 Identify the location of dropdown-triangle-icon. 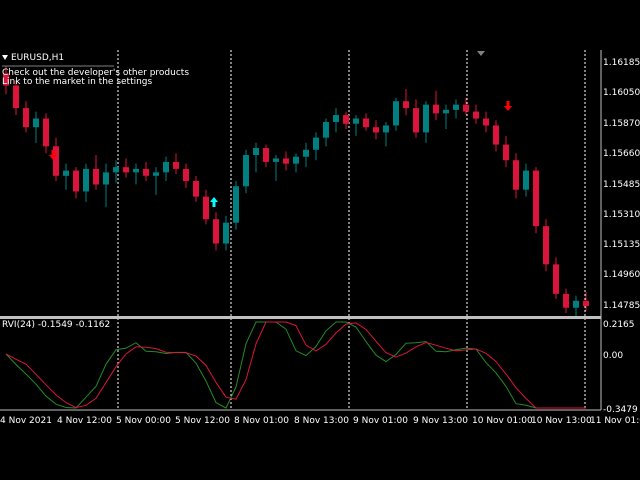
(5, 57).